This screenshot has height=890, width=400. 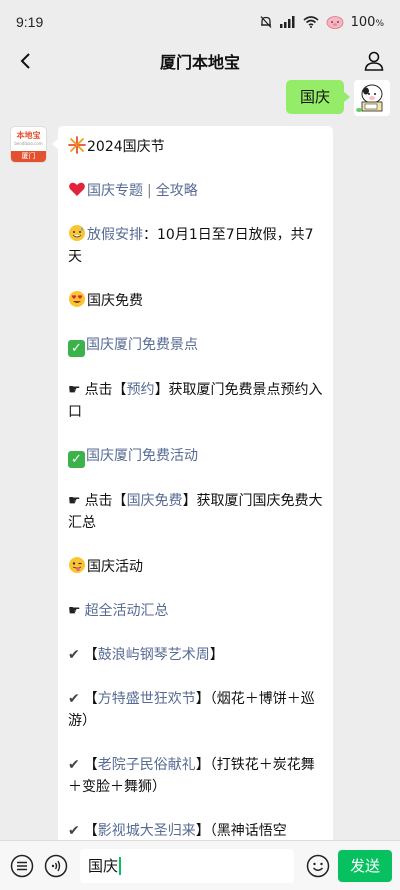 What do you see at coordinates (187, 865) in the screenshot?
I see `message-input: 国庆` at bounding box center [187, 865].